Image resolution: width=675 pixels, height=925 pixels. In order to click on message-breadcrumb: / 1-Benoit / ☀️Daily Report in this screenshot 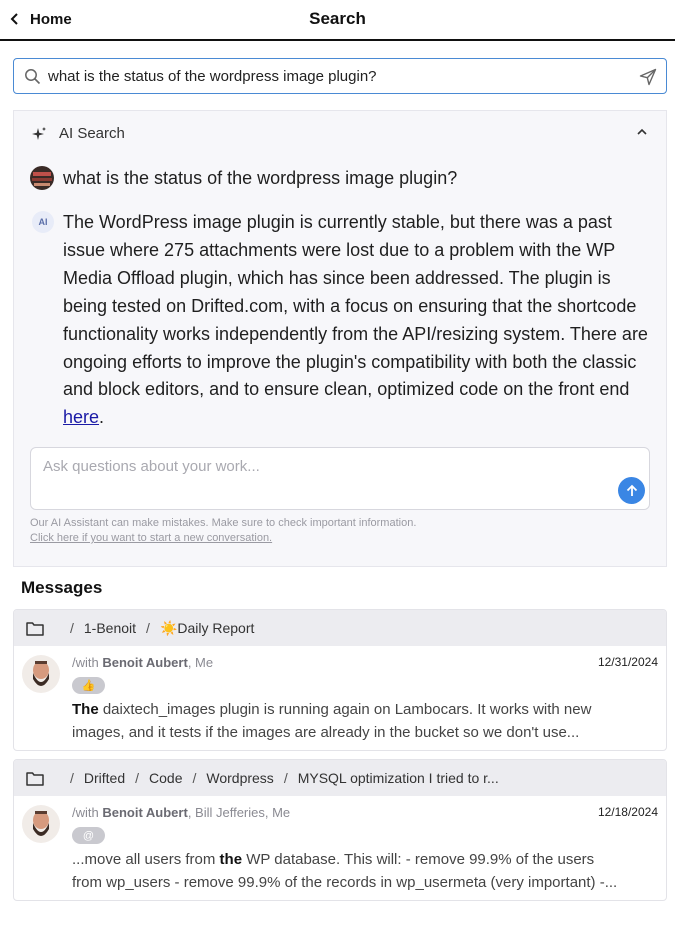, I will do `click(340, 628)`.